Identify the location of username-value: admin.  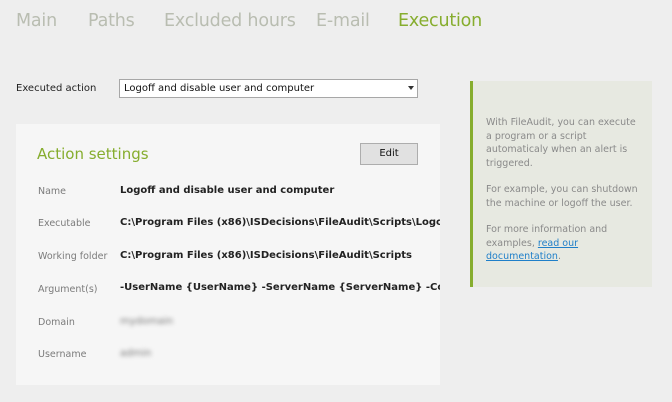
(136, 353).